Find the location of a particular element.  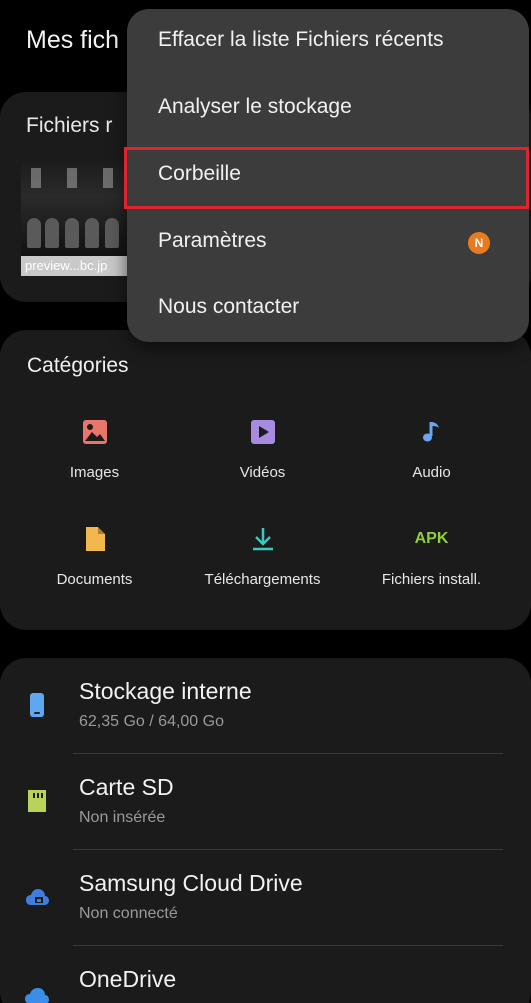

category-label: Images is located at coordinates (94, 472).